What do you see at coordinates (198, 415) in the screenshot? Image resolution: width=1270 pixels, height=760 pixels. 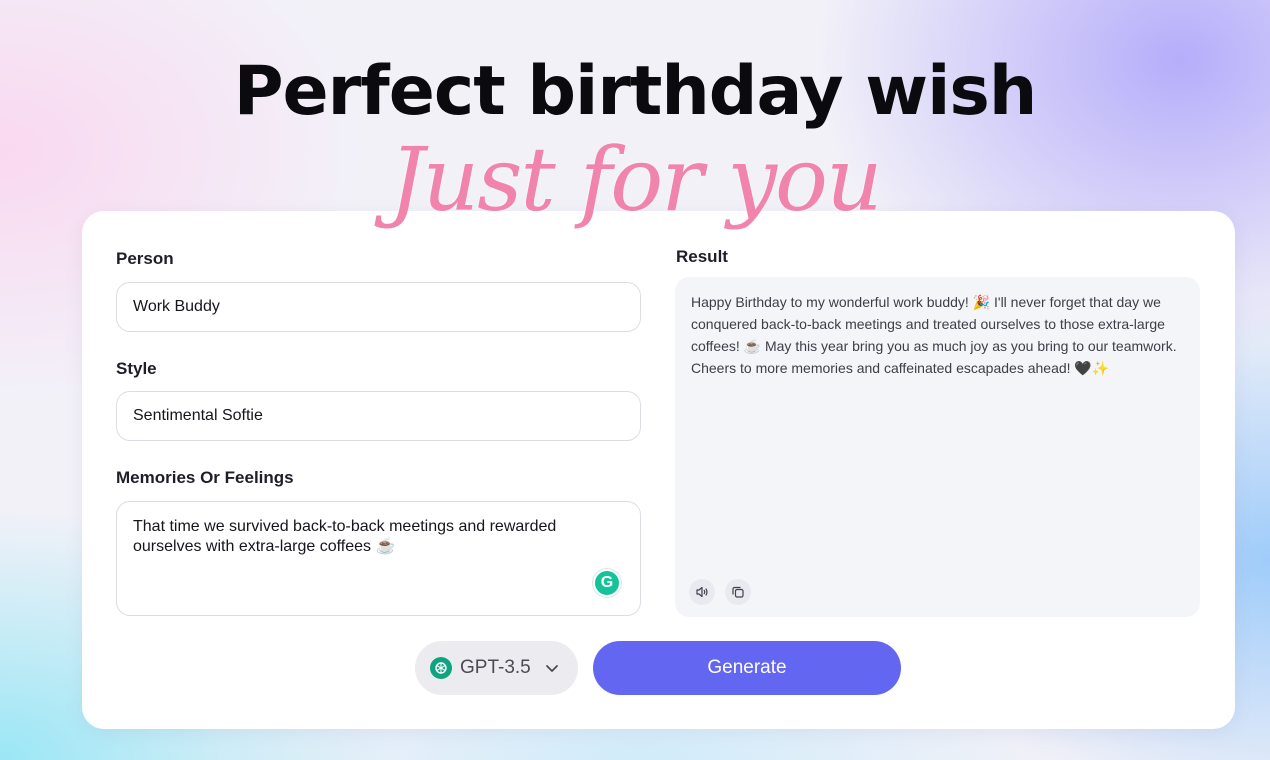 I see `style-value: Sentimental Softie` at bounding box center [198, 415].